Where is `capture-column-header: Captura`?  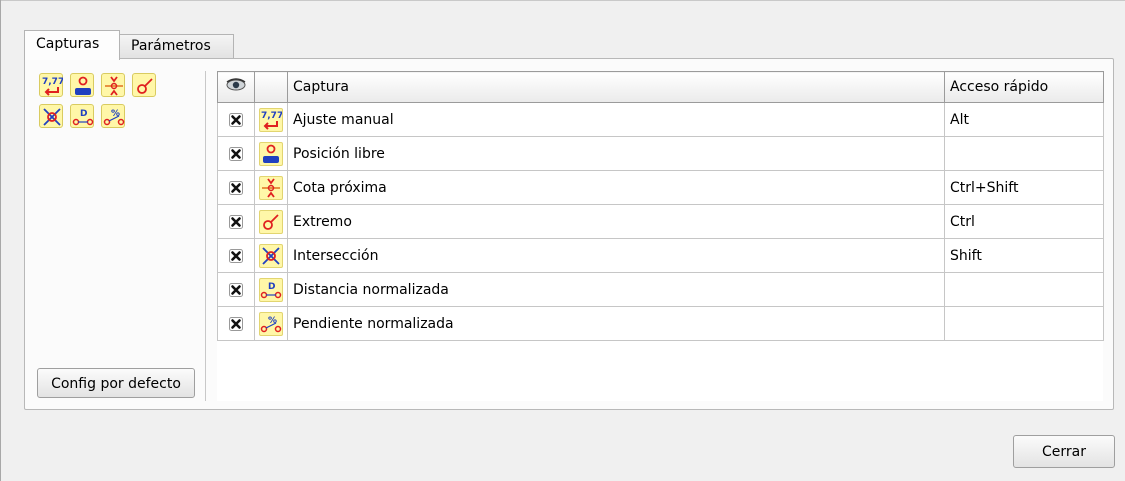 capture-column-header: Captura is located at coordinates (616, 87).